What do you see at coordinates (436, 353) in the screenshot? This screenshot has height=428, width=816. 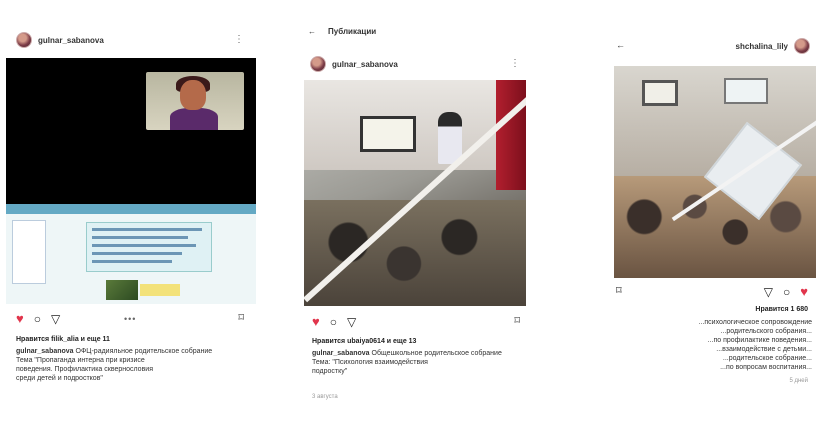 I see `caption-text: Общешкольное родительское собрание` at bounding box center [436, 353].